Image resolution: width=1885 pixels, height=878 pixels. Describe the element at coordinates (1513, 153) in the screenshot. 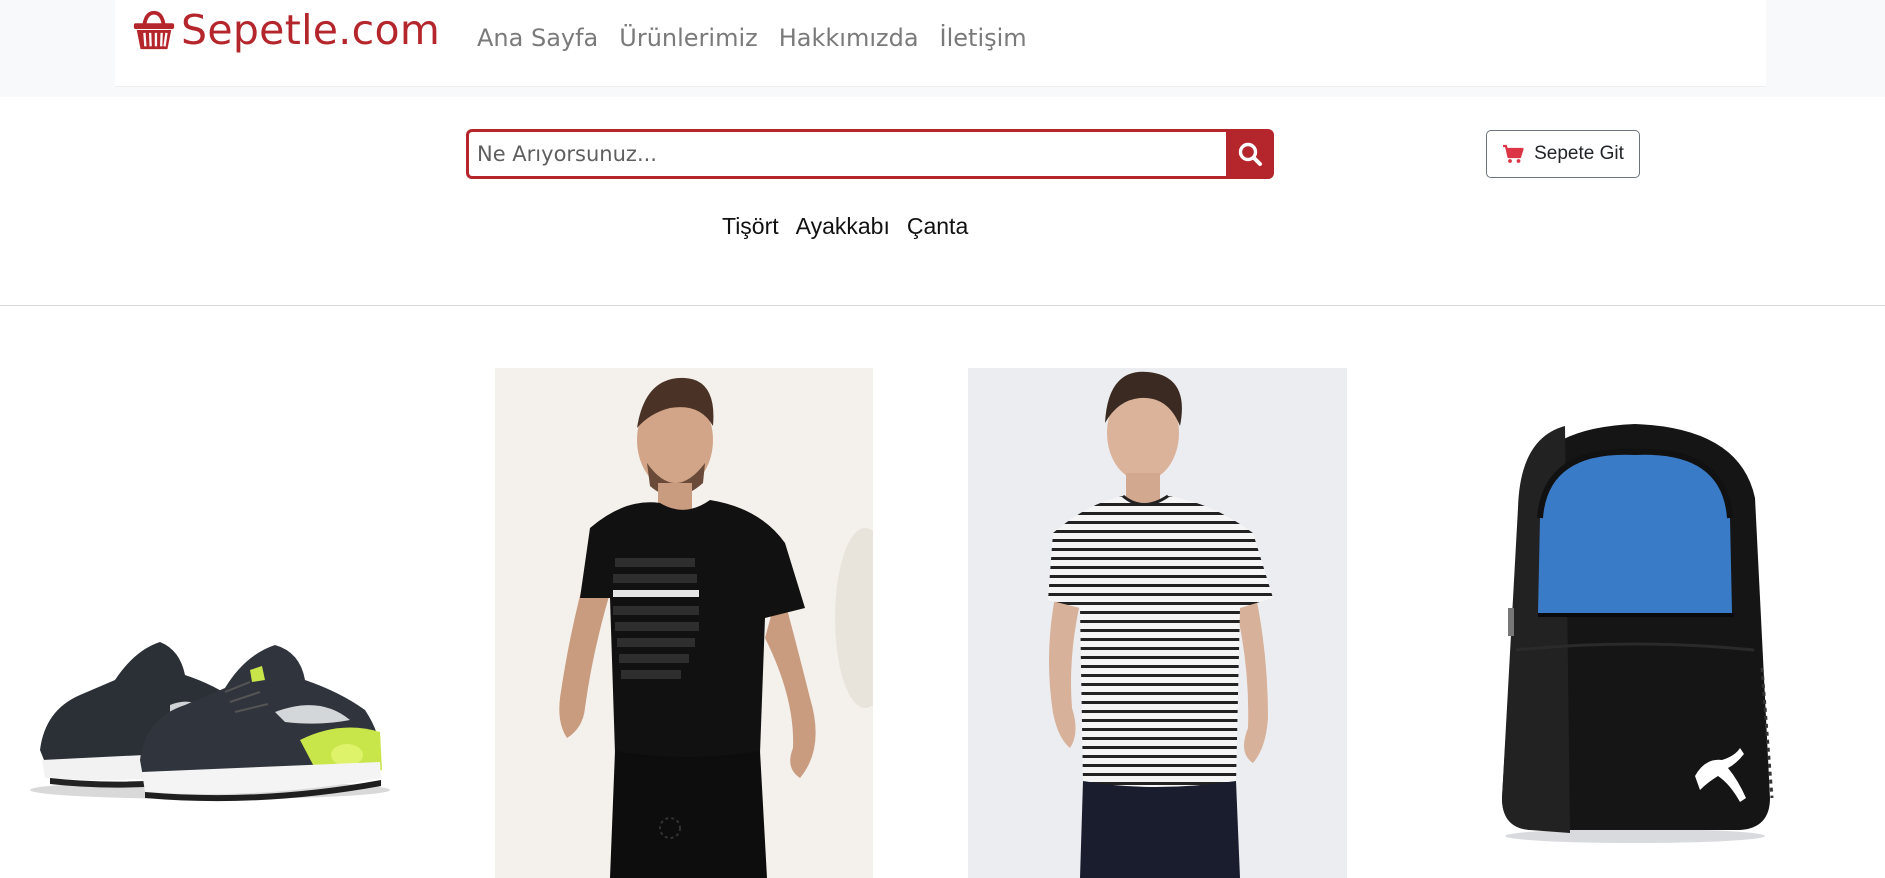

I see `cart-icon` at that location.